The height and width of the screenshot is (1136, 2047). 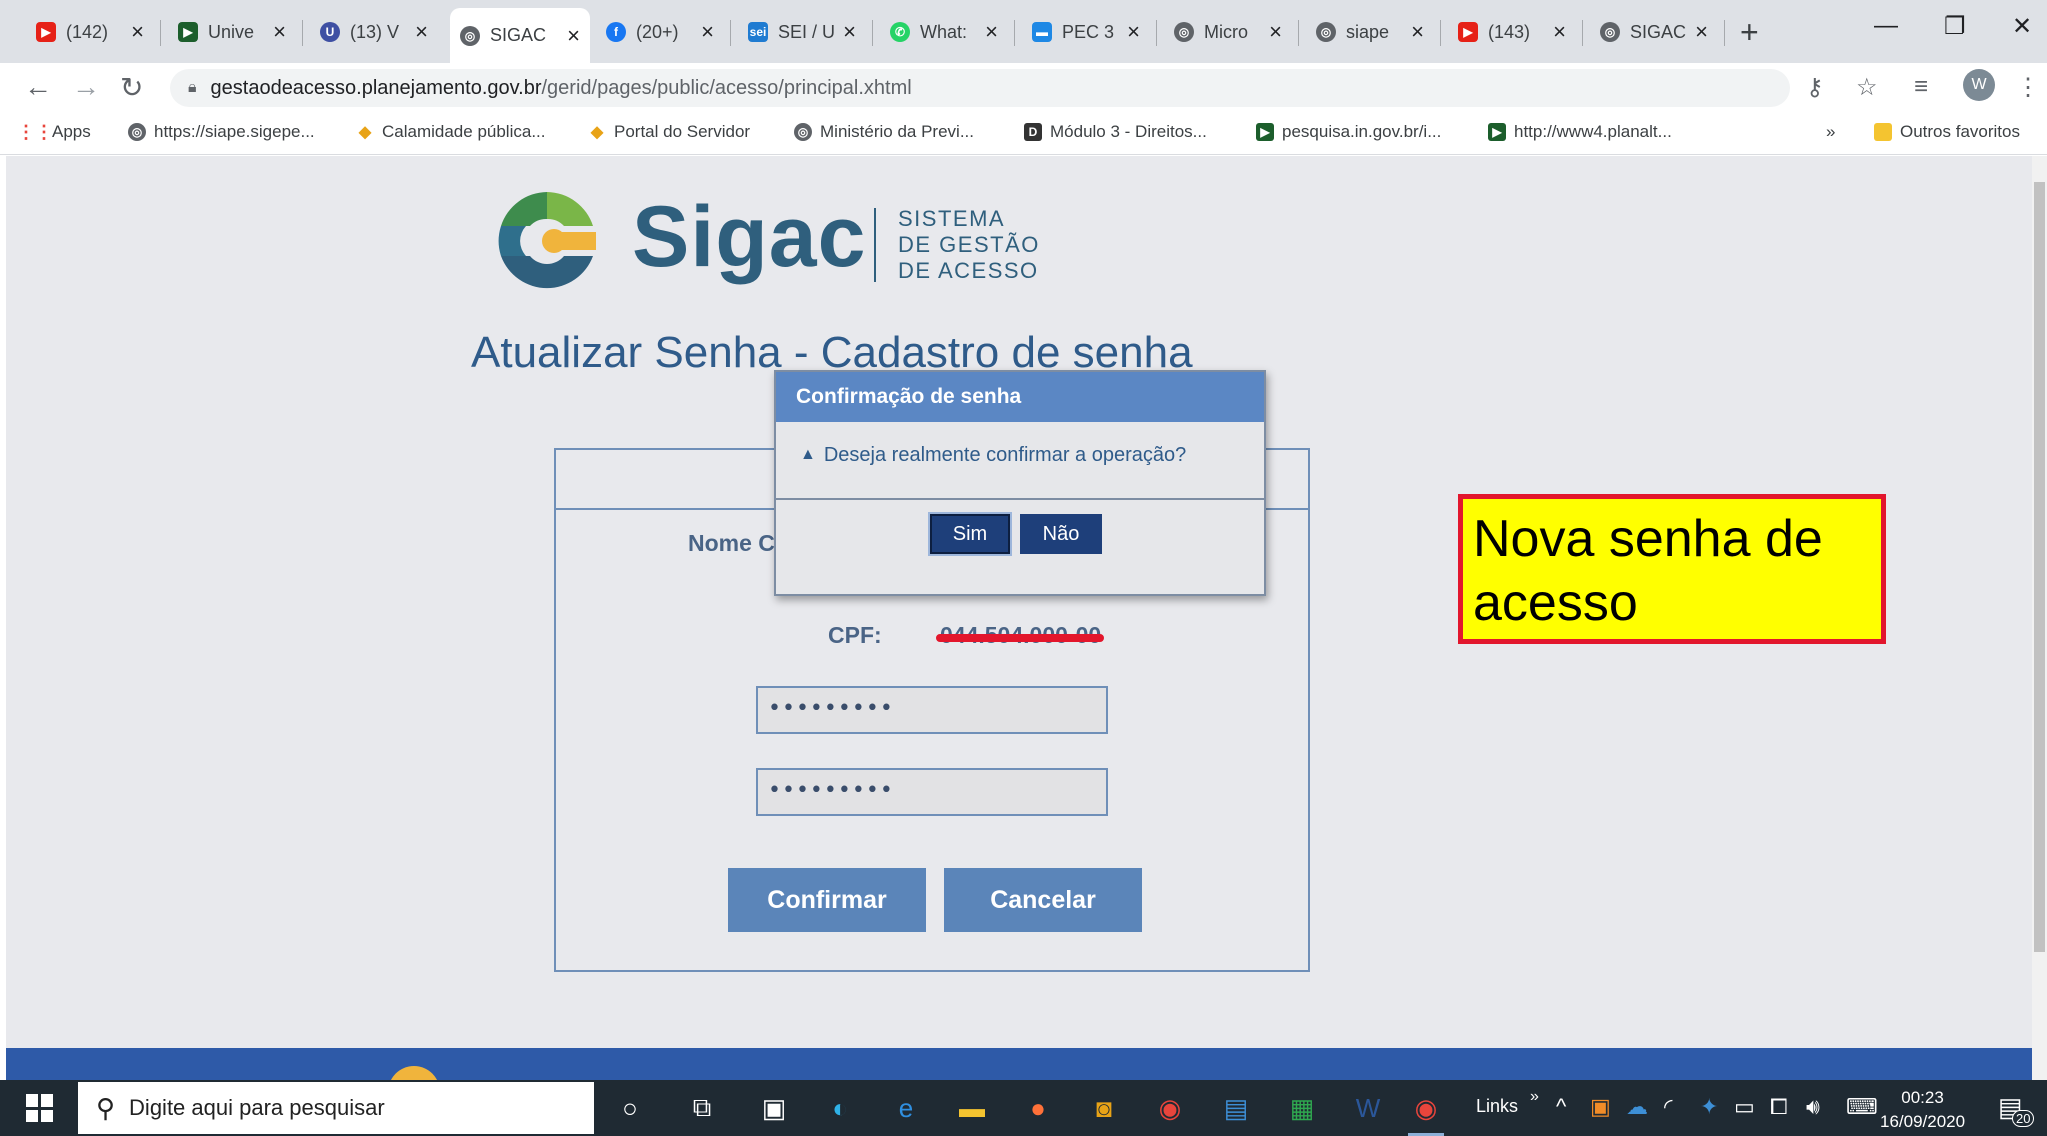 I want to click on new-password-input: •••••••••, so click(x=932, y=710).